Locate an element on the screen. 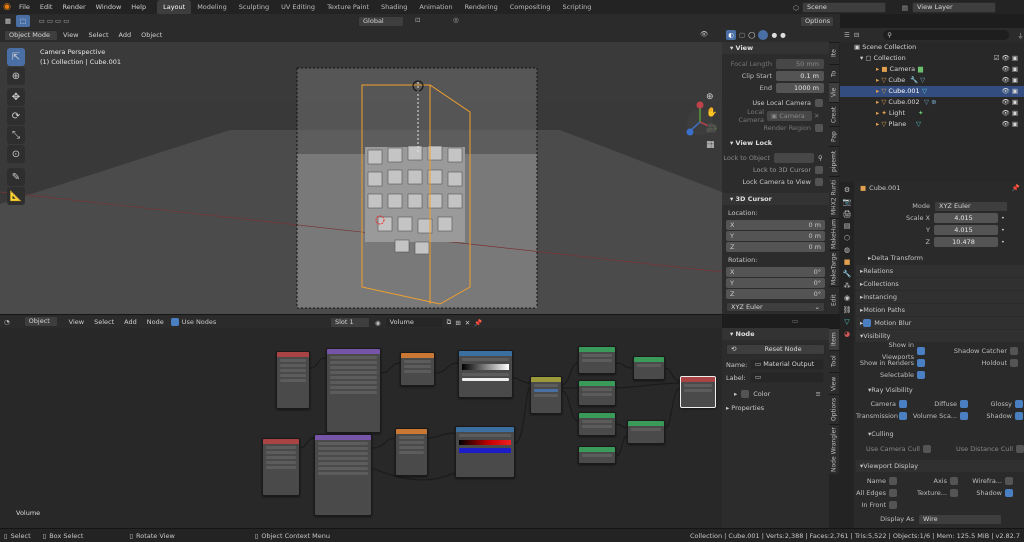 This screenshot has width=1024, height=542. node-tab-node-wrangler: Node Wrangler is located at coordinates (834, 449).